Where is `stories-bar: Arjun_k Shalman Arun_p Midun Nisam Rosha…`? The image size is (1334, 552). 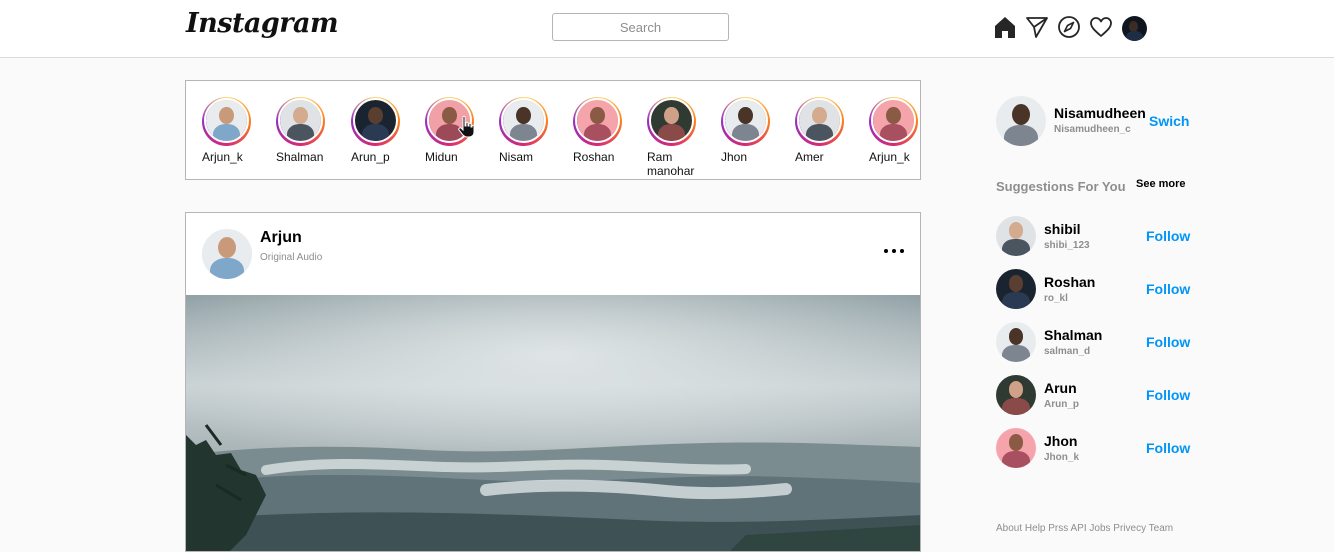 stories-bar: Arjun_k Shalman Arun_p Midun Nisam Rosha… is located at coordinates (553, 130).